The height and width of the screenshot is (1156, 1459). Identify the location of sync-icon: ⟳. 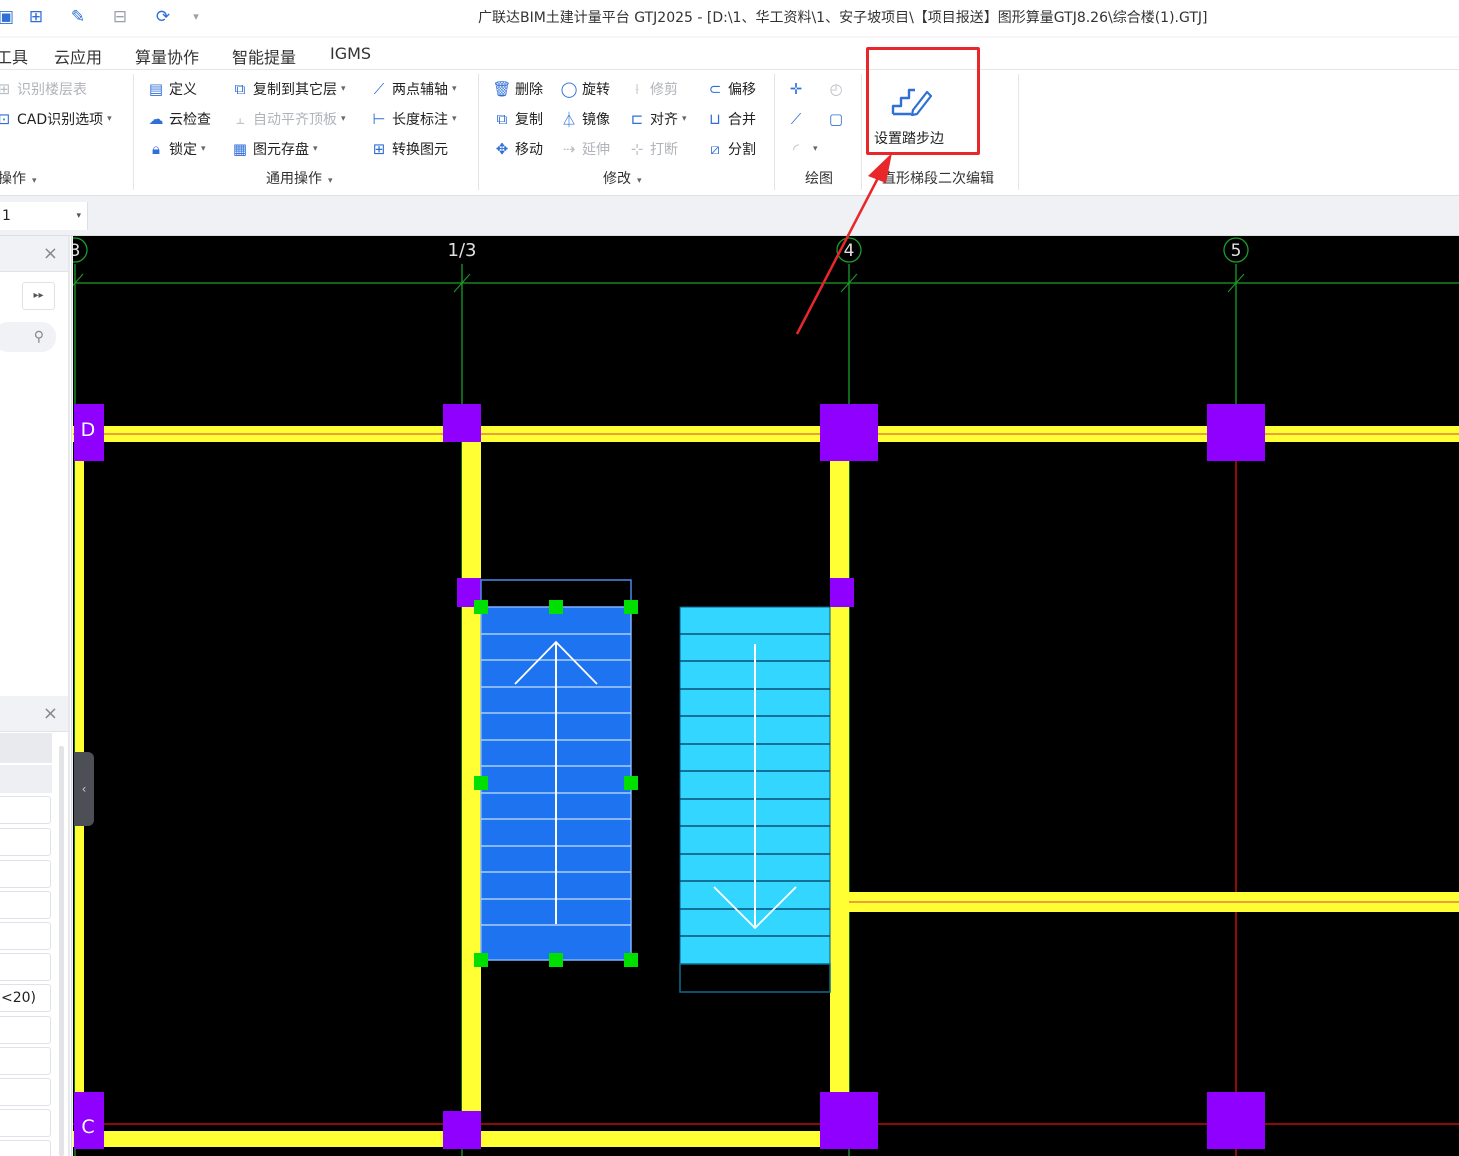
(163, 17).